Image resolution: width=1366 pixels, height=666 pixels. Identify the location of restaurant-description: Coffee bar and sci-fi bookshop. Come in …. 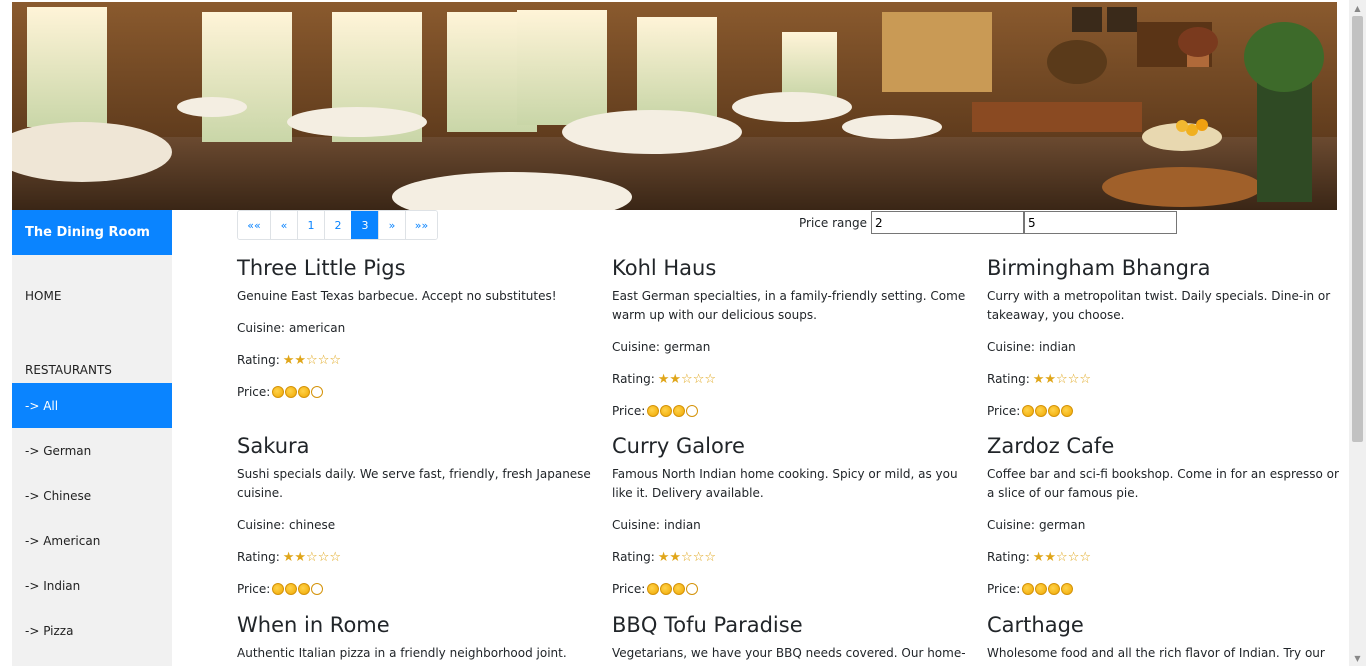
(1163, 483).